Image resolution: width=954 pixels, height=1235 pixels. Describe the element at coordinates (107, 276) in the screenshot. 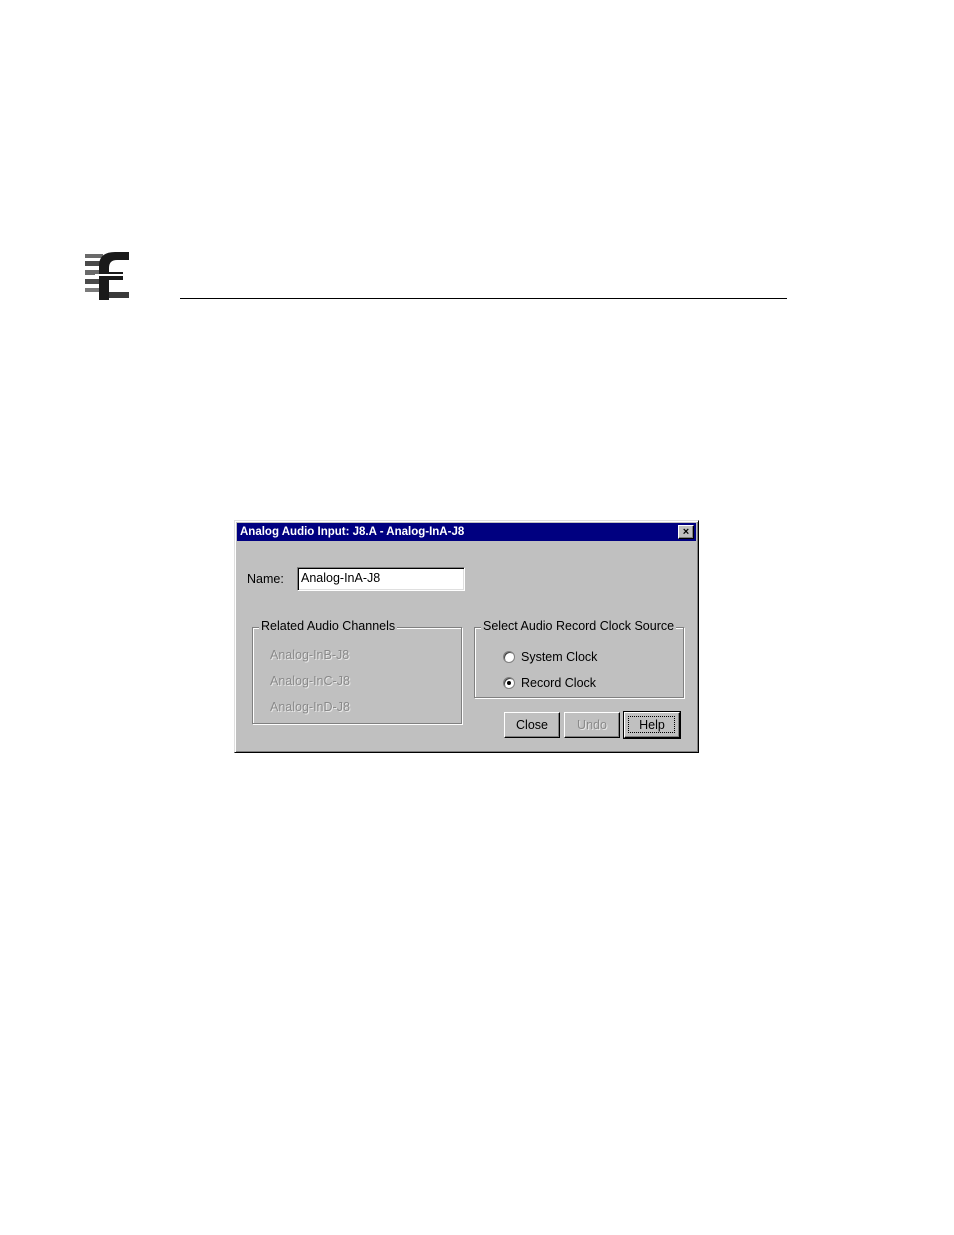

I see `company-logo-icon` at that location.